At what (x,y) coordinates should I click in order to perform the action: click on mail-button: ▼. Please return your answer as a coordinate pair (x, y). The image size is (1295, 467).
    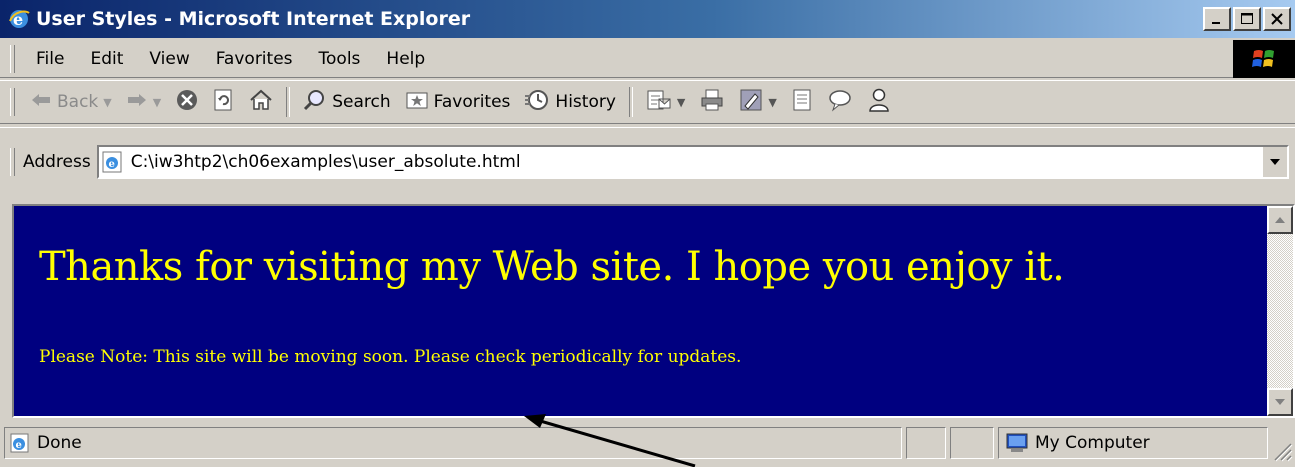
    Looking at the image, I should click on (665, 102).